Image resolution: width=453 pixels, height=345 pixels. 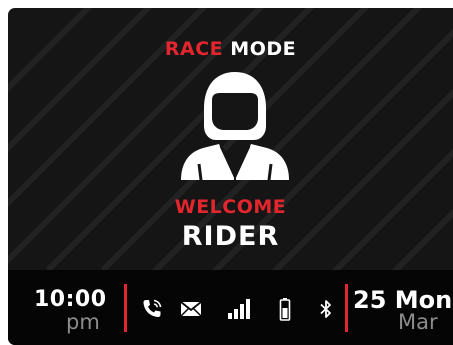 What do you see at coordinates (230, 207) in the screenshot?
I see `welcome-text: WELCOME` at bounding box center [230, 207].